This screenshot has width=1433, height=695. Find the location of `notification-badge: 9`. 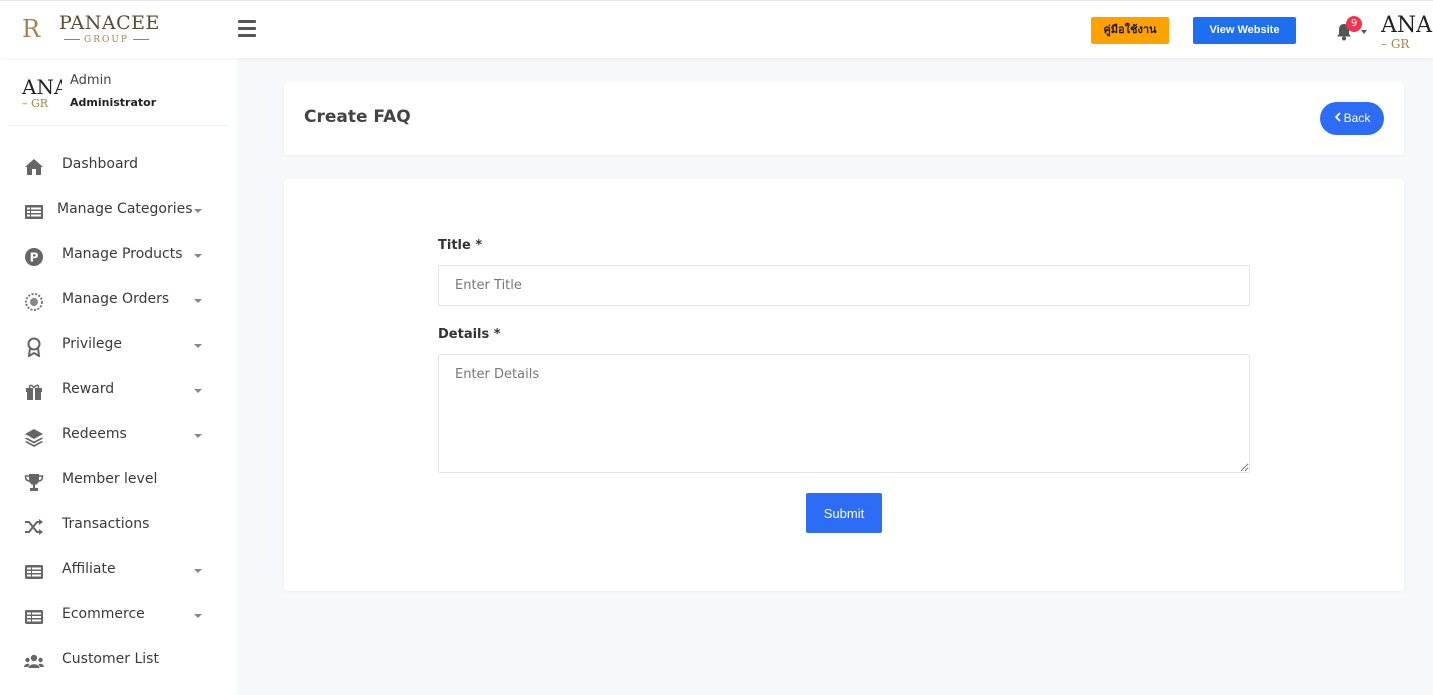

notification-badge: 9 is located at coordinates (1354, 24).